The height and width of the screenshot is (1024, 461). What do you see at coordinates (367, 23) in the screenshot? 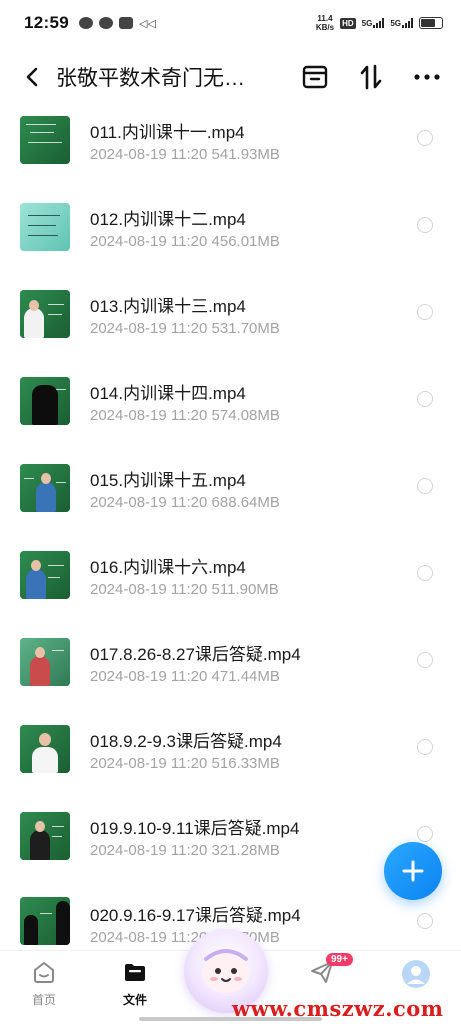
I see `signal-5g-1-label: 5G` at bounding box center [367, 23].